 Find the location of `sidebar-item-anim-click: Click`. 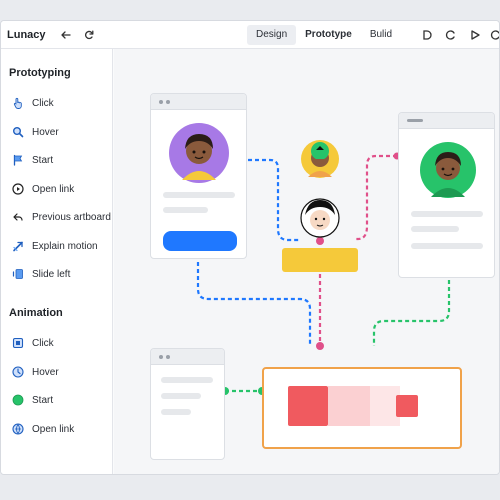

sidebar-item-anim-click: Click is located at coordinates (32, 343).